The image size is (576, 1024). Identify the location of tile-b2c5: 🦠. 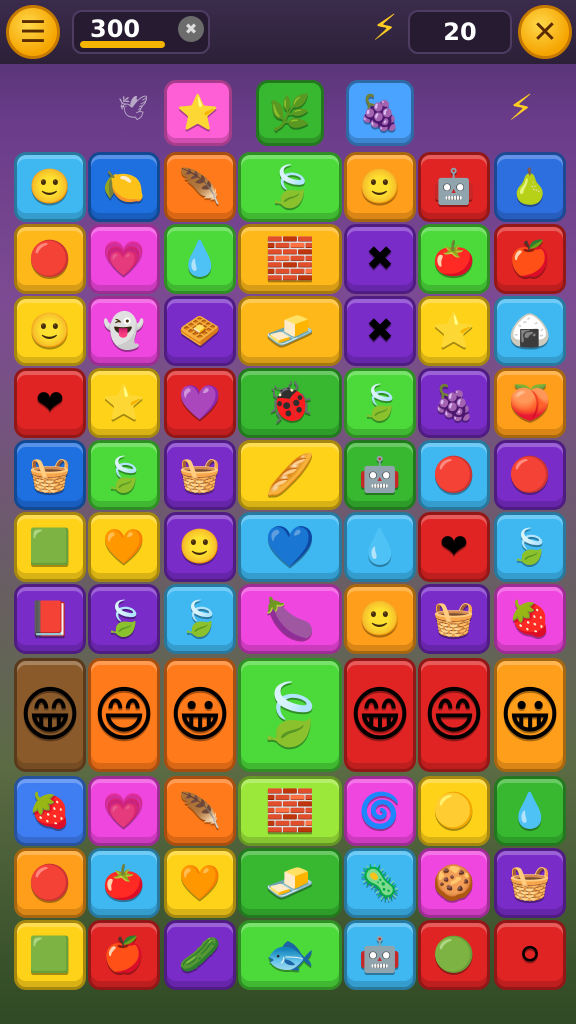
(380, 883).